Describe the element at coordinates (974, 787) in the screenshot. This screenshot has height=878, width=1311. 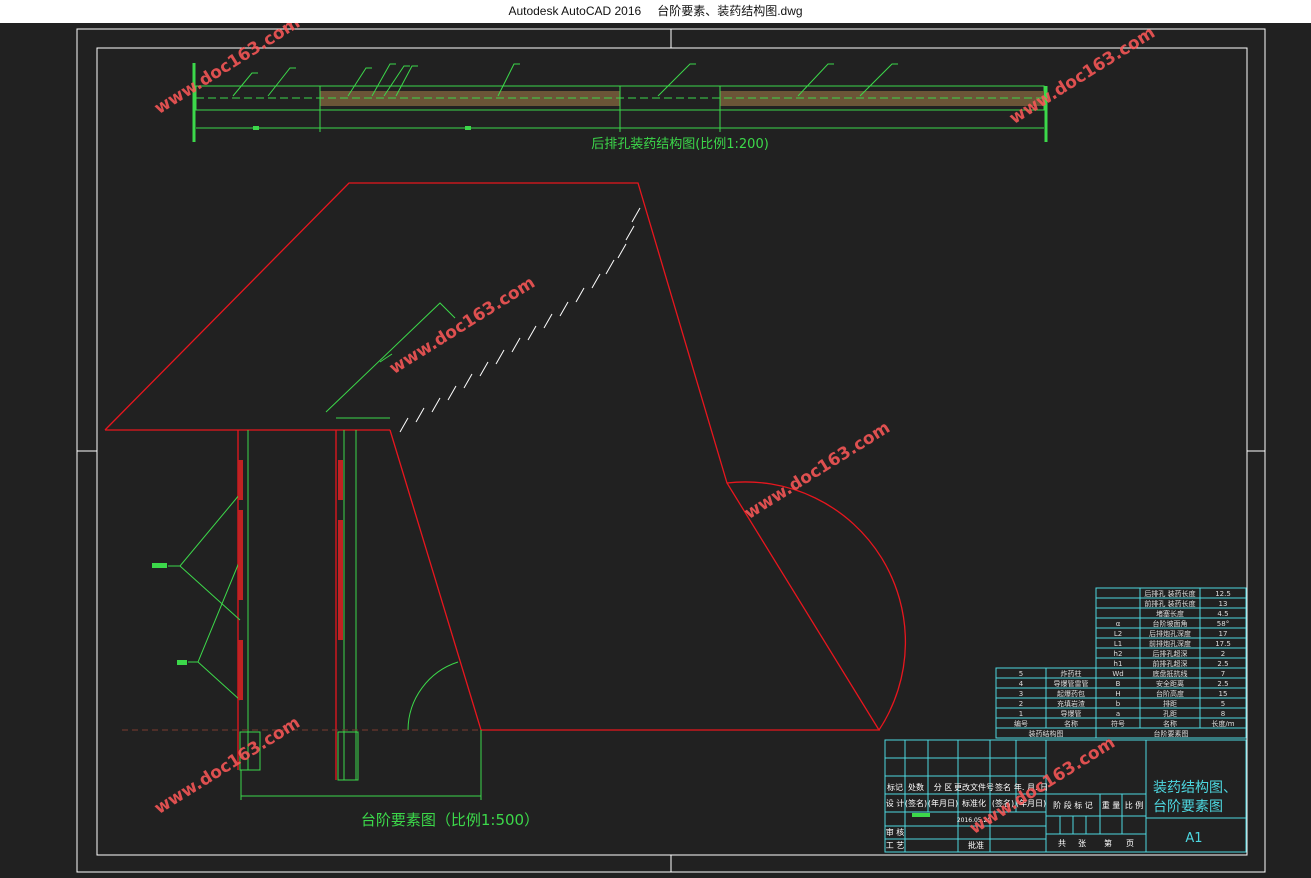
I see `tb-header-change-doc: 更改文件号` at that location.